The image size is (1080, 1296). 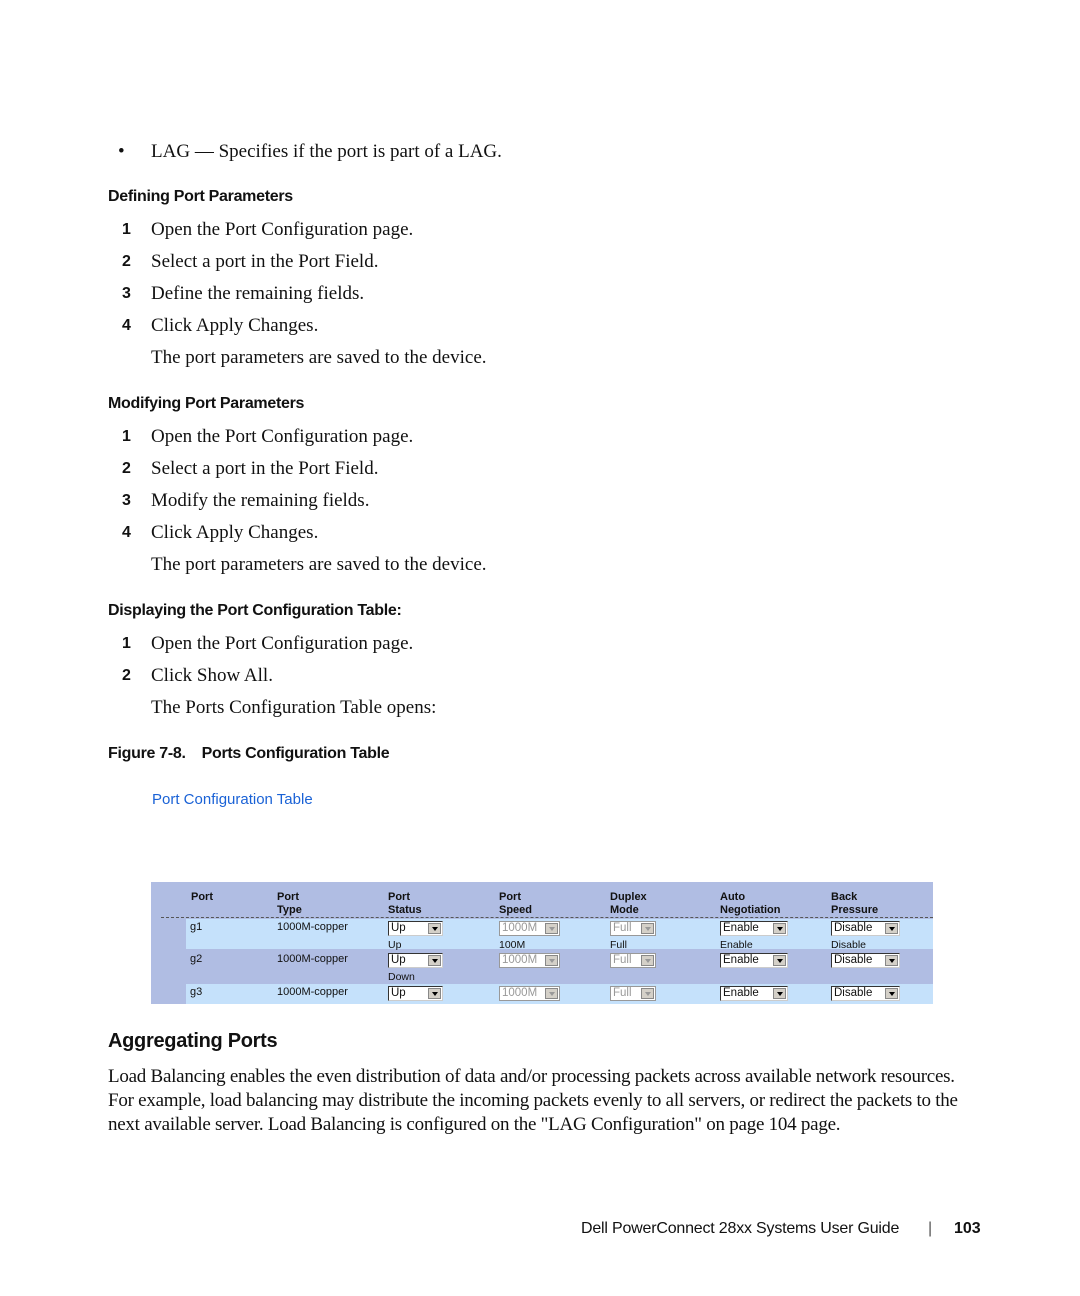 I want to click on header-separator, so click(x=547, y=917).